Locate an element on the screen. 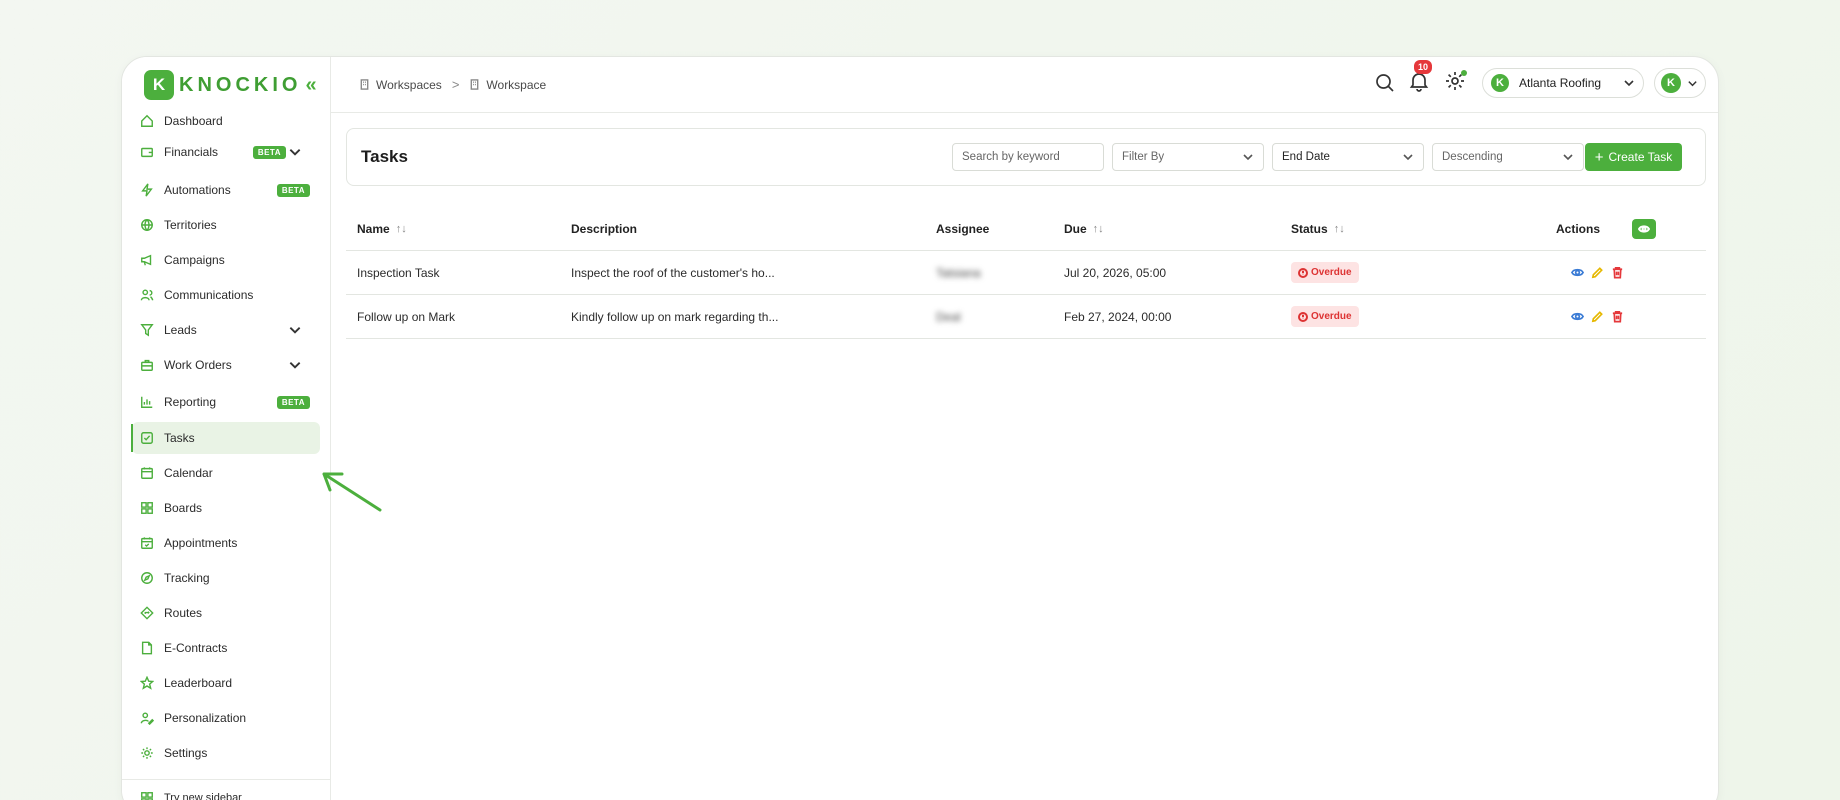 Image resolution: width=1840 pixels, height=800 pixels. column-status: Status ↑↓ is located at coordinates (1318, 228).